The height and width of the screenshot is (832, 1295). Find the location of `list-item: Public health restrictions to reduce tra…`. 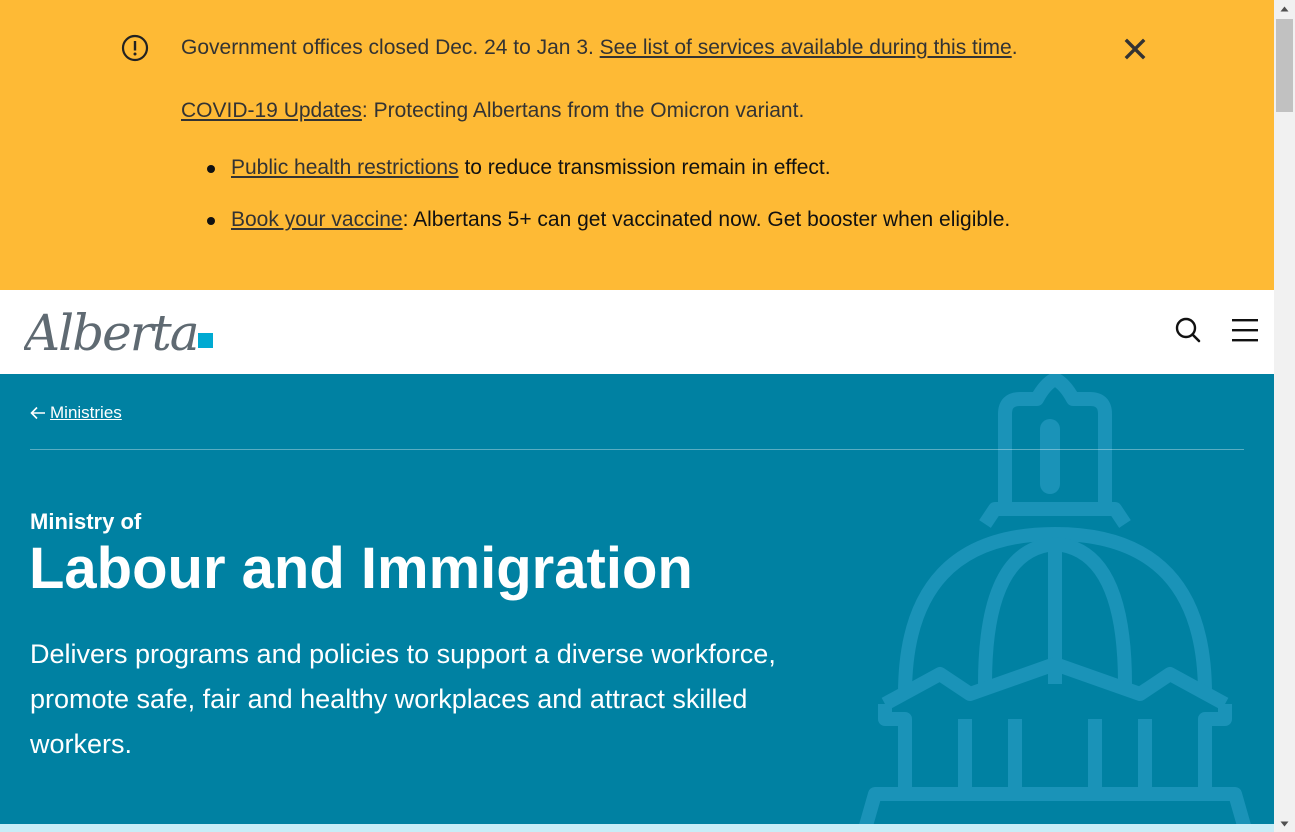

list-item: Public health restrictions to reduce tra… is located at coordinates (607, 168).